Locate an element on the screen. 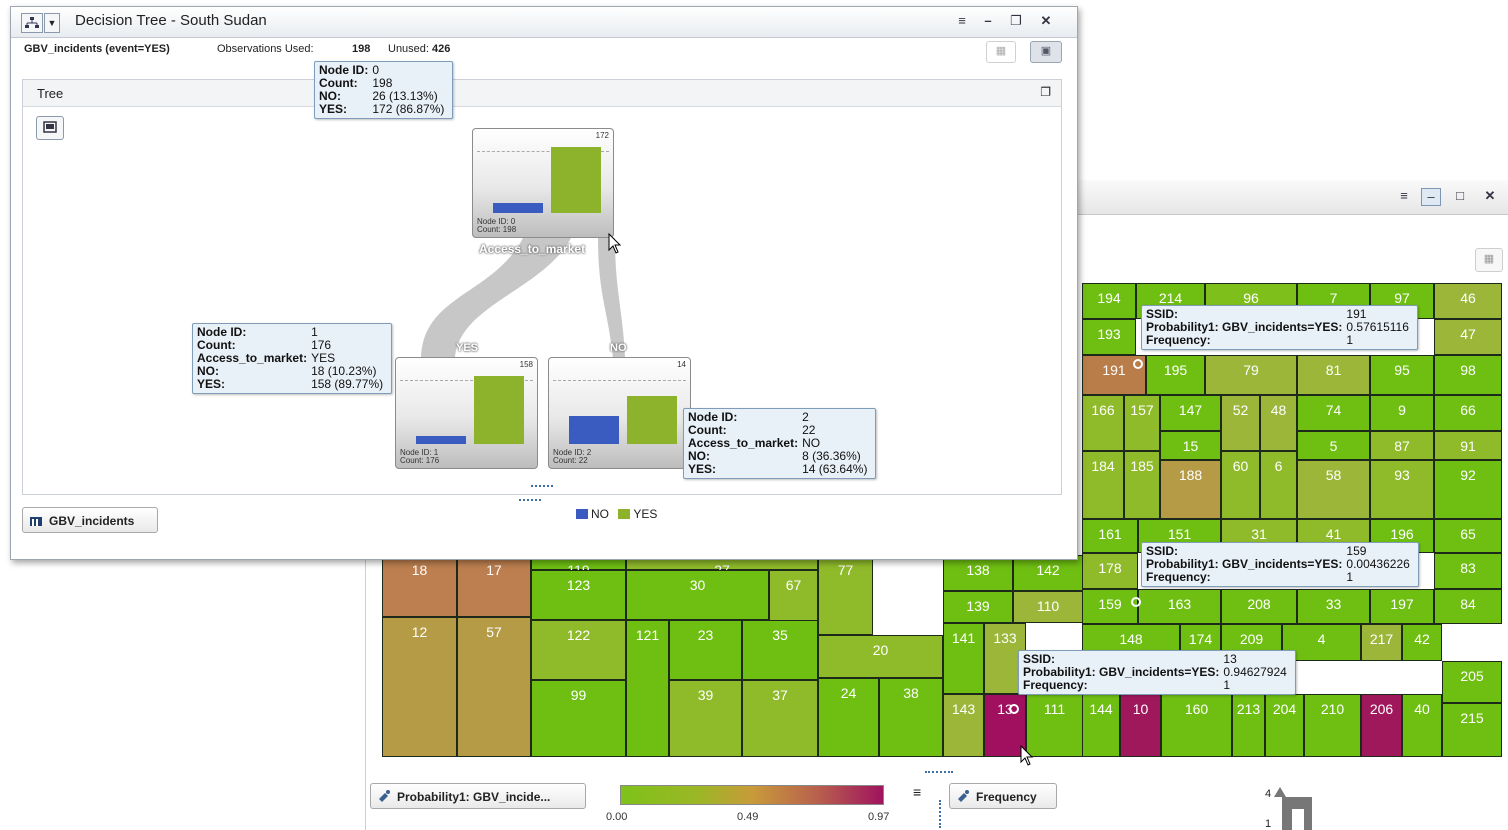 Image resolution: width=1508 pixels, height=830 pixels. chevron-down-icon: ▼ is located at coordinates (52, 23).